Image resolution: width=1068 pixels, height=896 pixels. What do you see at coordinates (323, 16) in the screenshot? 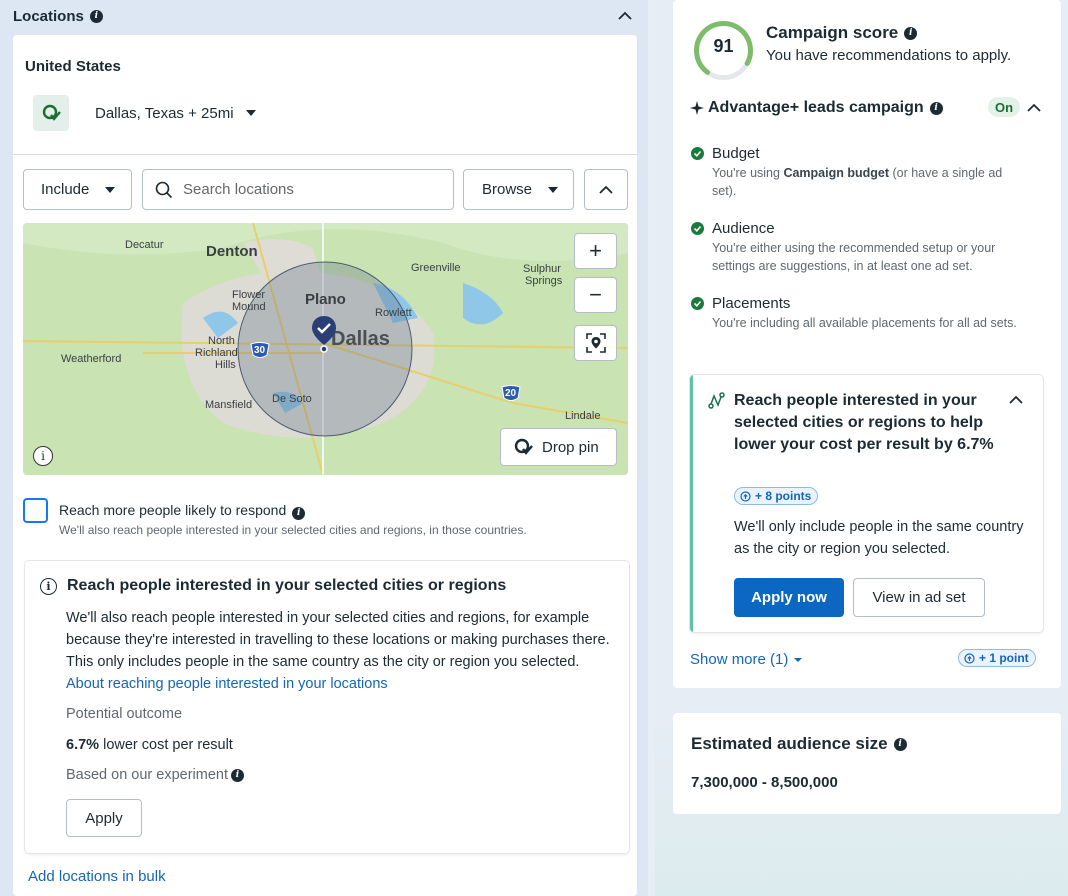
I see `locations-header: Locations i` at bounding box center [323, 16].